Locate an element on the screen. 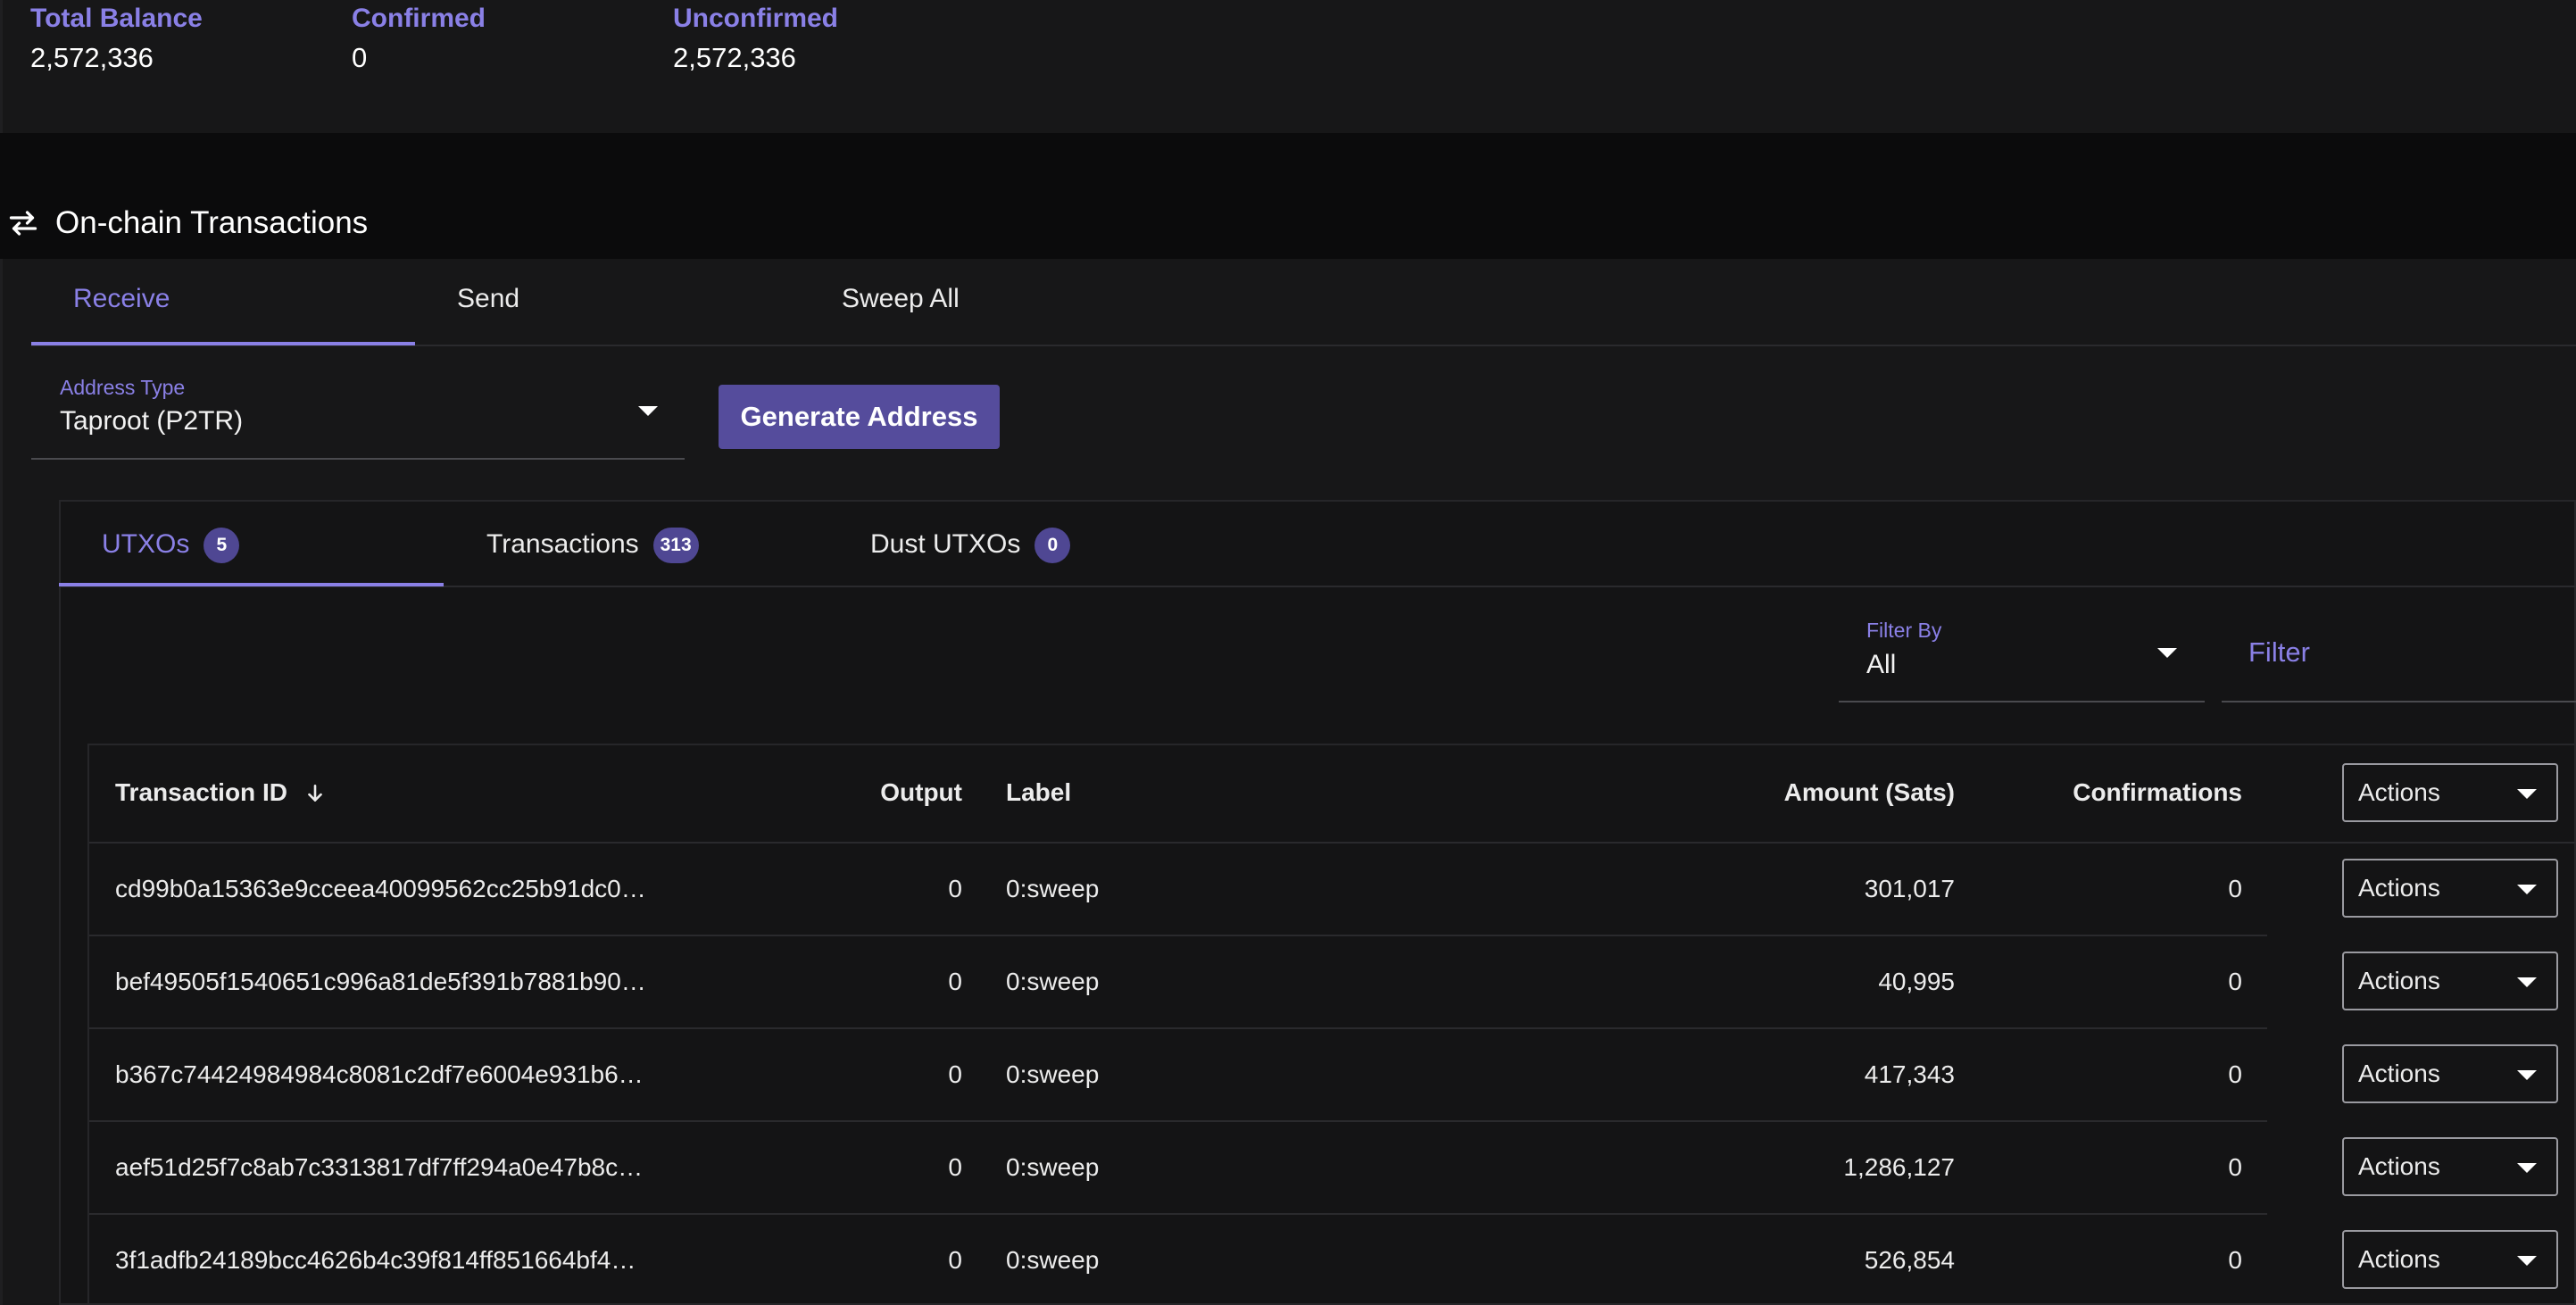  address-type-select: Address Type Taproot (P2TR) is located at coordinates (358, 415).